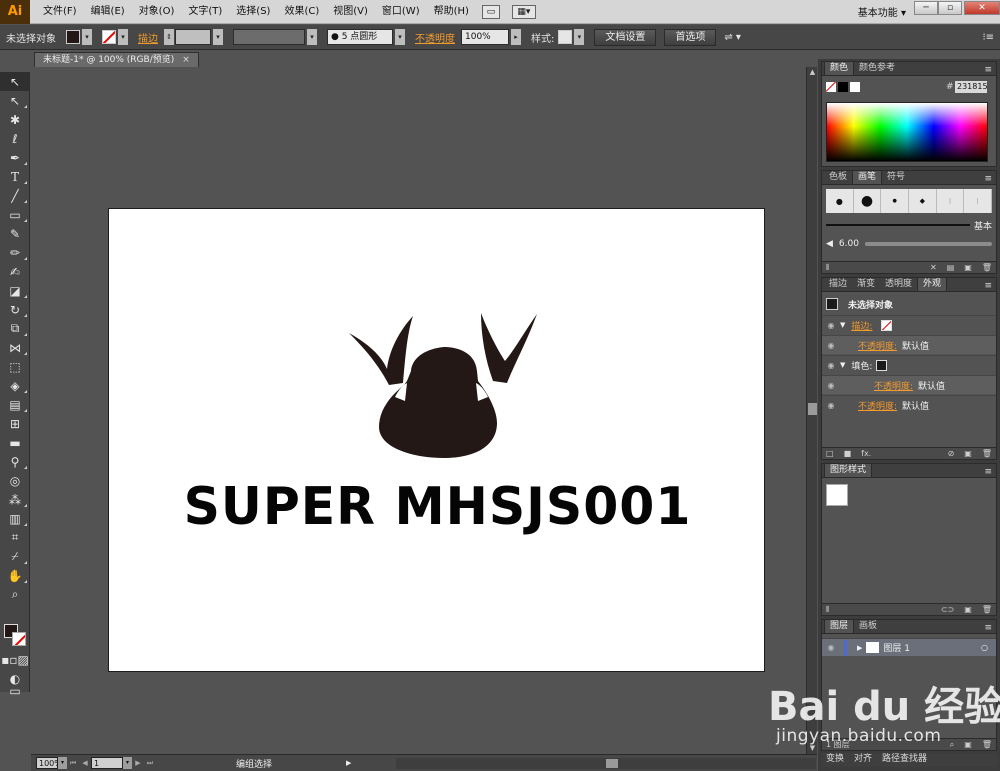 The height and width of the screenshot is (771, 1000). What do you see at coordinates (15, 404) in the screenshot?
I see `perspective-grid-tool-icon: ▤` at bounding box center [15, 404].